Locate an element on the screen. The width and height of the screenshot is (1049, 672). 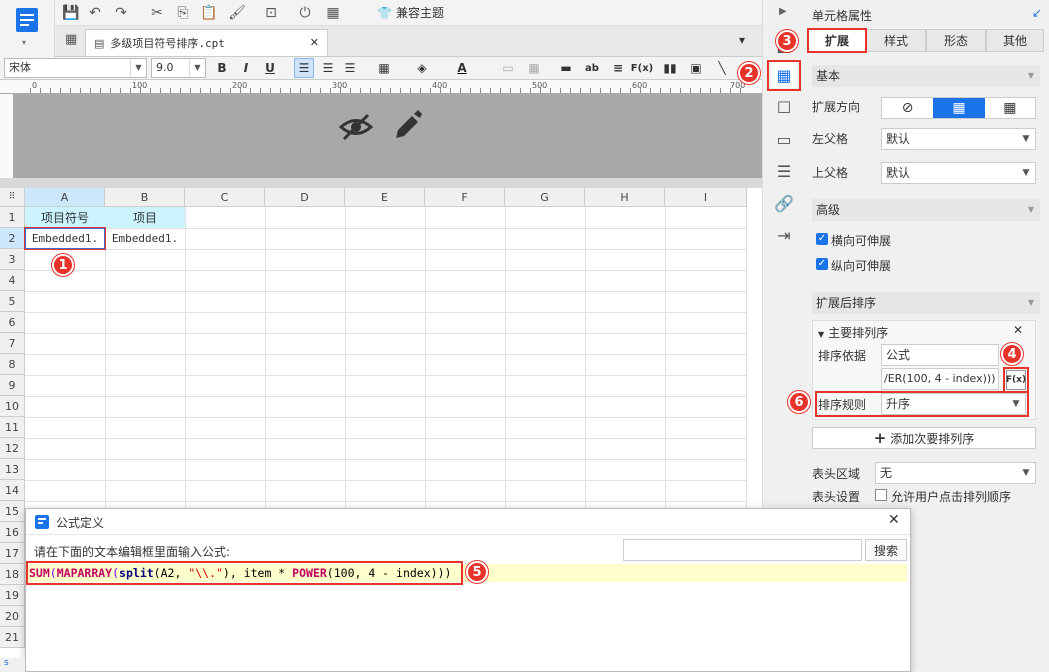
align-left-button: ☰ is located at coordinates (304, 68).